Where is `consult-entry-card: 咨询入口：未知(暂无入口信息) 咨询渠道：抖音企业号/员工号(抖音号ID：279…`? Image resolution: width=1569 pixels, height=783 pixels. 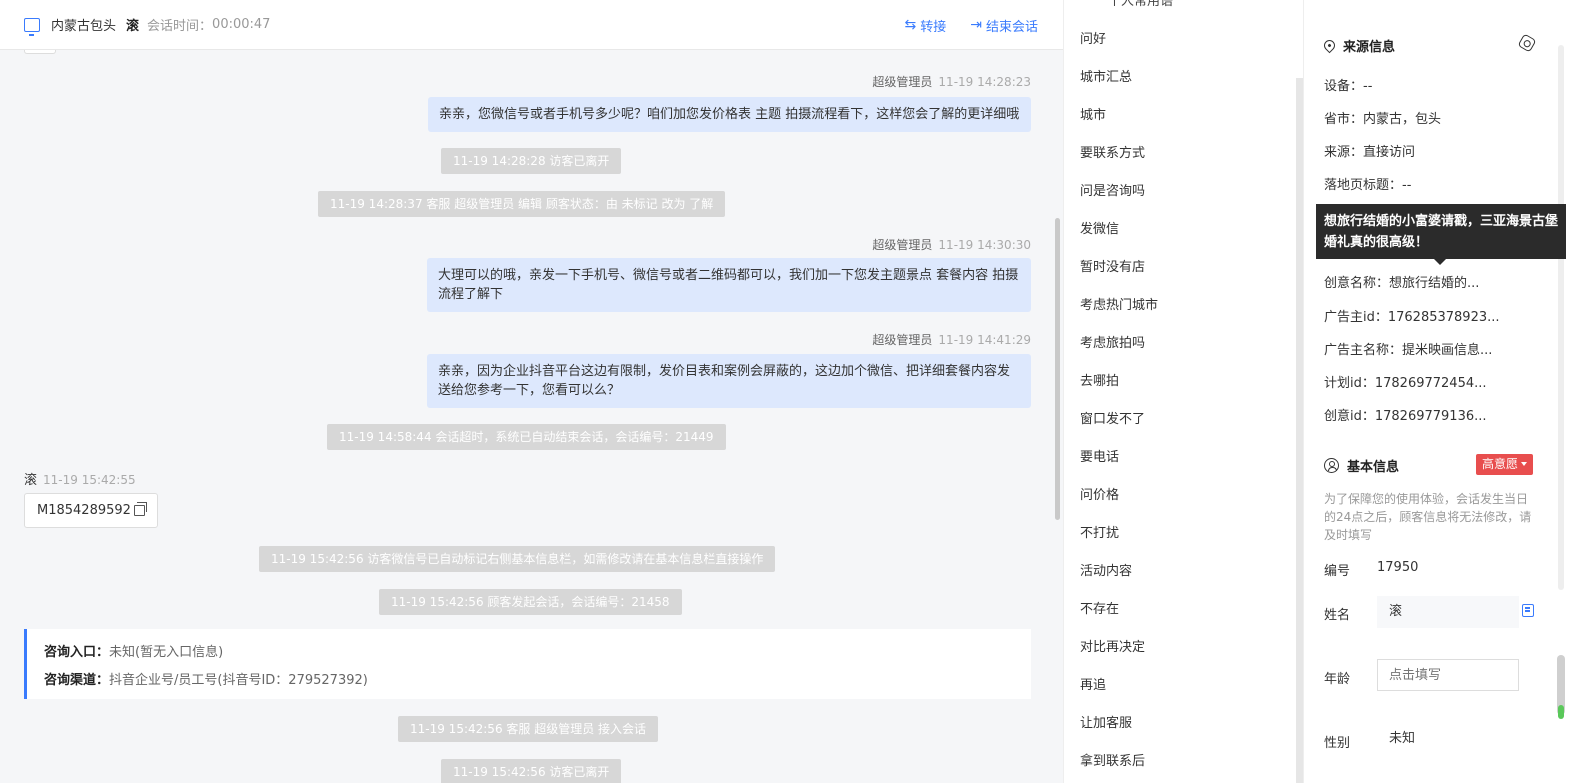 consult-entry-card: 咨询入口：未知(暂无入口信息) 咨询渠道：抖音企业号/员工号(抖音号ID：279… is located at coordinates (527, 664).